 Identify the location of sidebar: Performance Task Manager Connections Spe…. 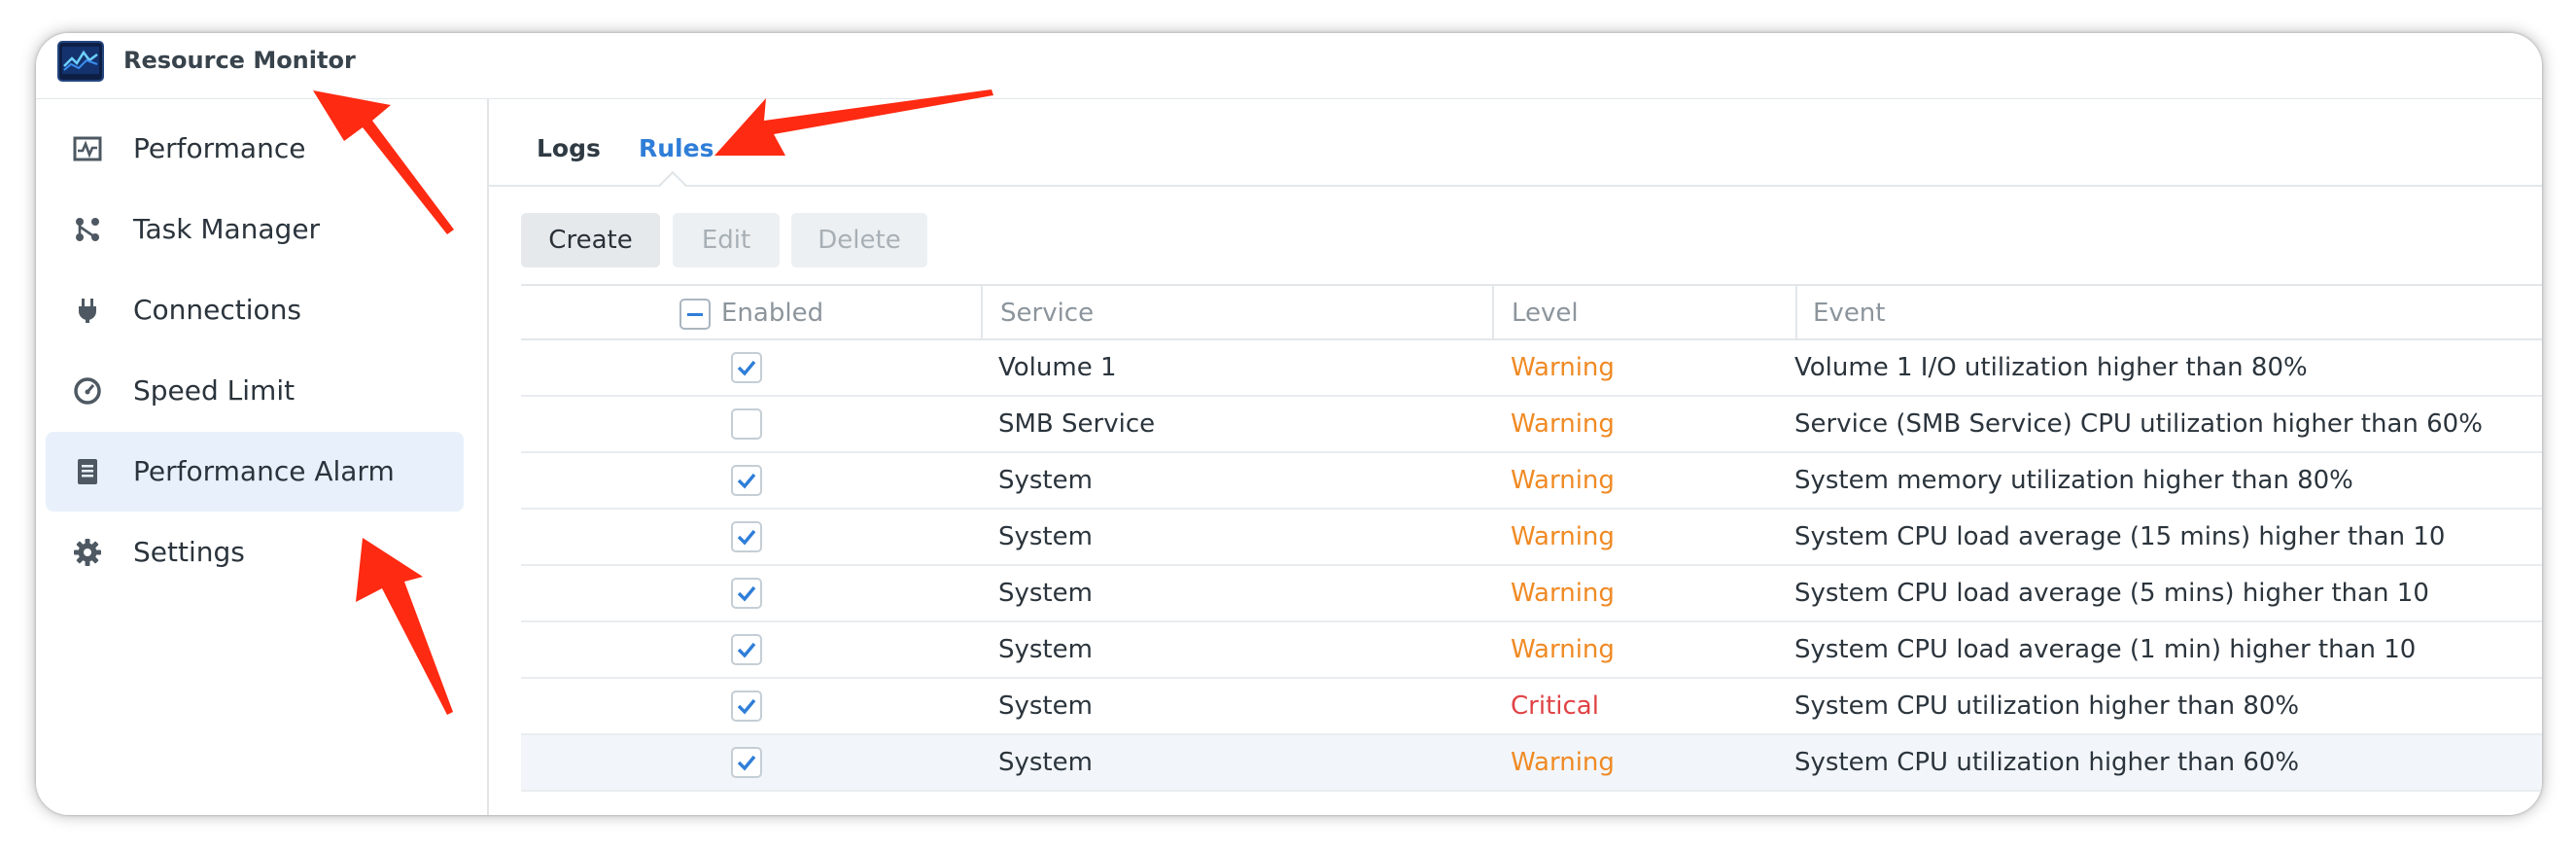
(262, 457).